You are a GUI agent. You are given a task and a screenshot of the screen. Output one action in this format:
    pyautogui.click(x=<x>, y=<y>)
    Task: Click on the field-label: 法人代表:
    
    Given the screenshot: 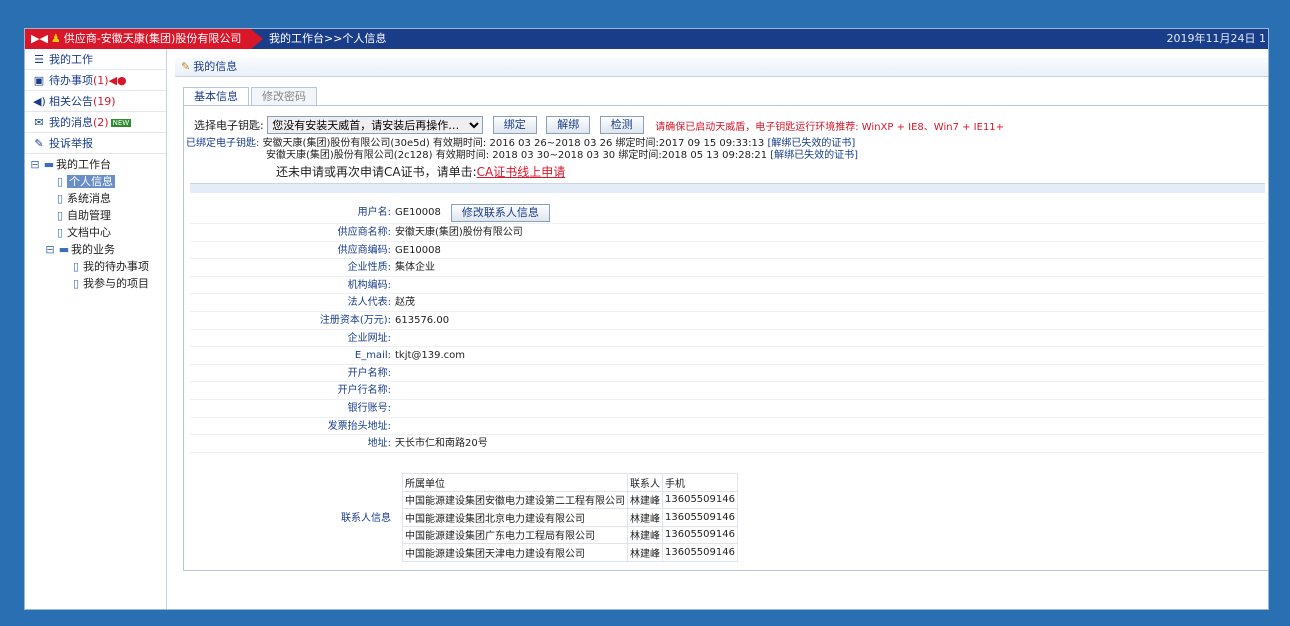 What is the action you would take?
    pyautogui.click(x=369, y=303)
    